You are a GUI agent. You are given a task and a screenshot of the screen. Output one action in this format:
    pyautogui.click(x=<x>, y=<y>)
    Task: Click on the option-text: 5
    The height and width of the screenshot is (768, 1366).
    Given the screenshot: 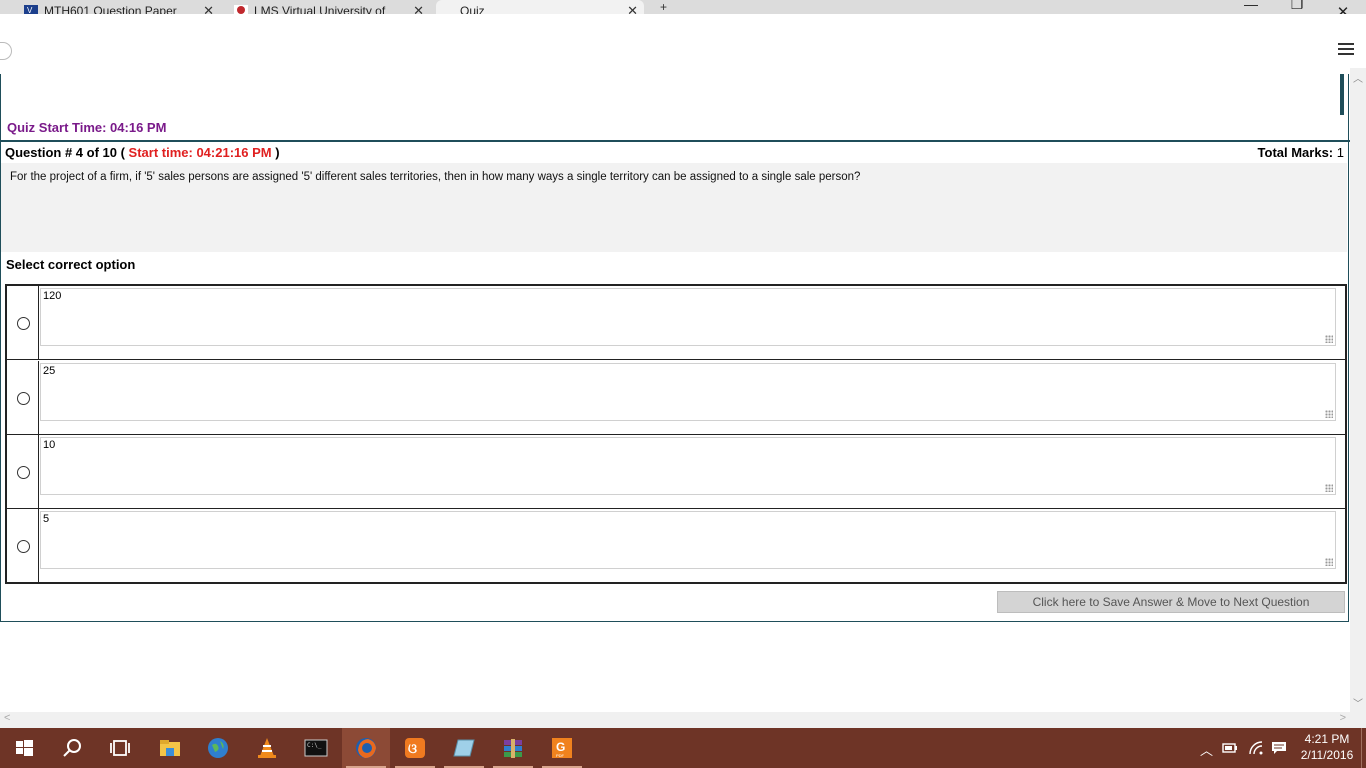 What is the action you would take?
    pyautogui.click(x=46, y=519)
    